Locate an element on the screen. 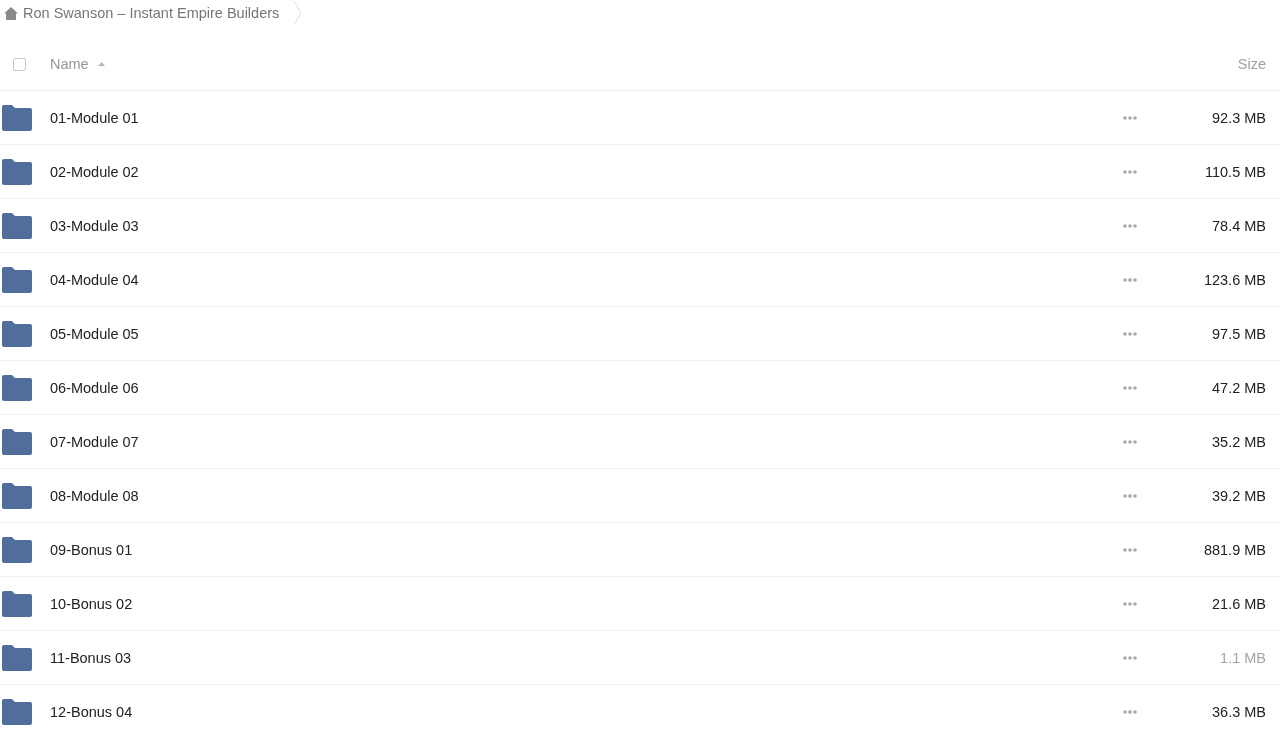 Image resolution: width=1280 pixels, height=732 pixels. file-size: 881.9 MB is located at coordinates (1234, 549).